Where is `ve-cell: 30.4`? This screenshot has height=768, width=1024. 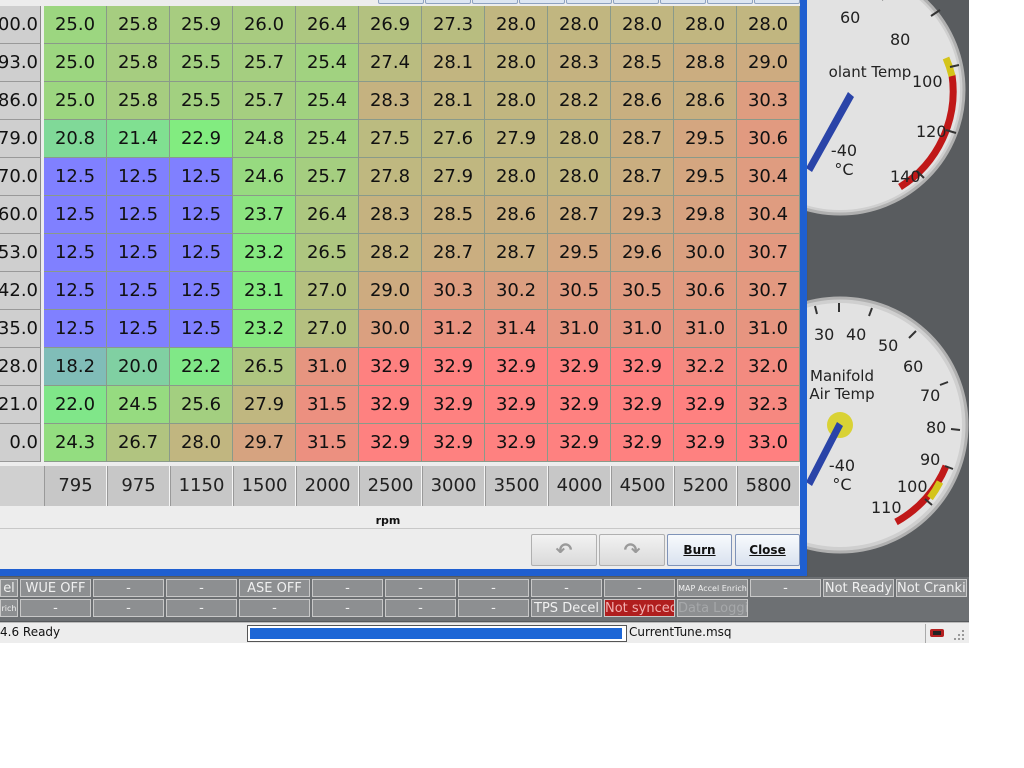 ve-cell: 30.4 is located at coordinates (768, 215).